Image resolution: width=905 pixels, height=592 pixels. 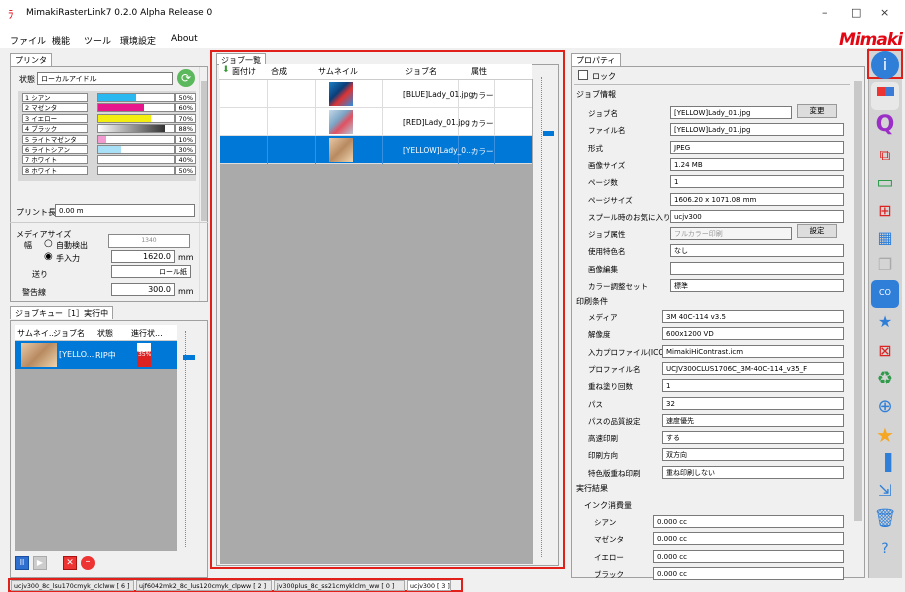 I want to click on props-scrollbar, so click(x=858, y=322).